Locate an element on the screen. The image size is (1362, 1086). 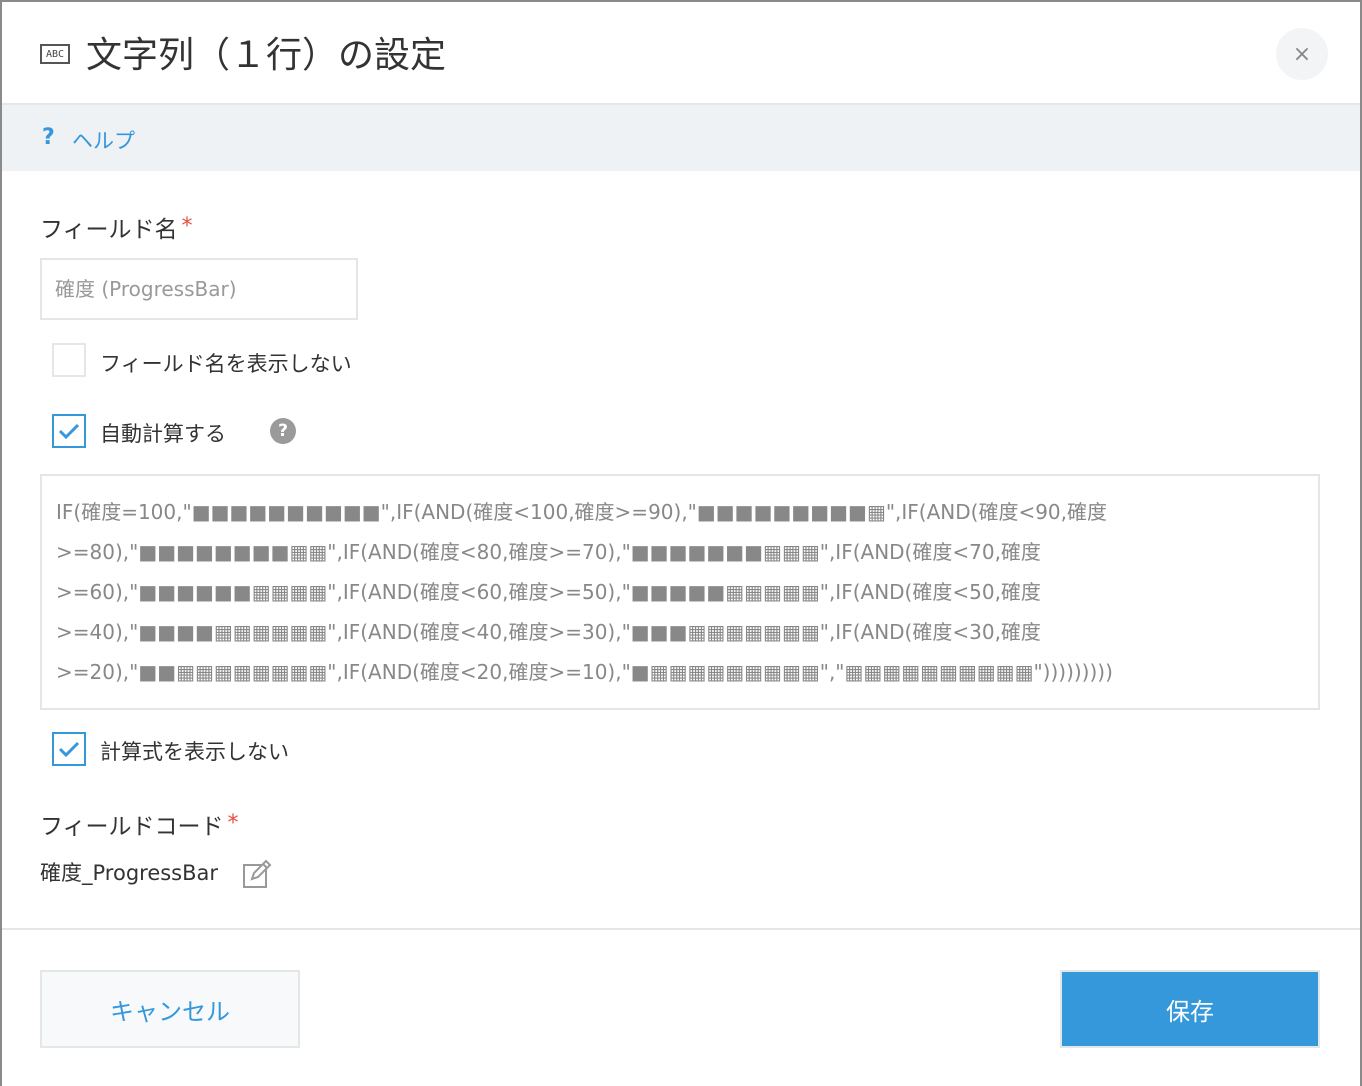
cancel-button: キャンセル is located at coordinates (170, 1009).